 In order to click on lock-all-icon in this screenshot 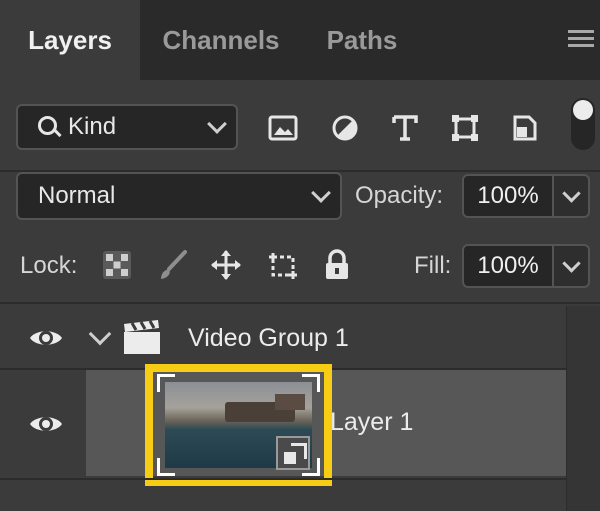, I will do `click(337, 265)`.